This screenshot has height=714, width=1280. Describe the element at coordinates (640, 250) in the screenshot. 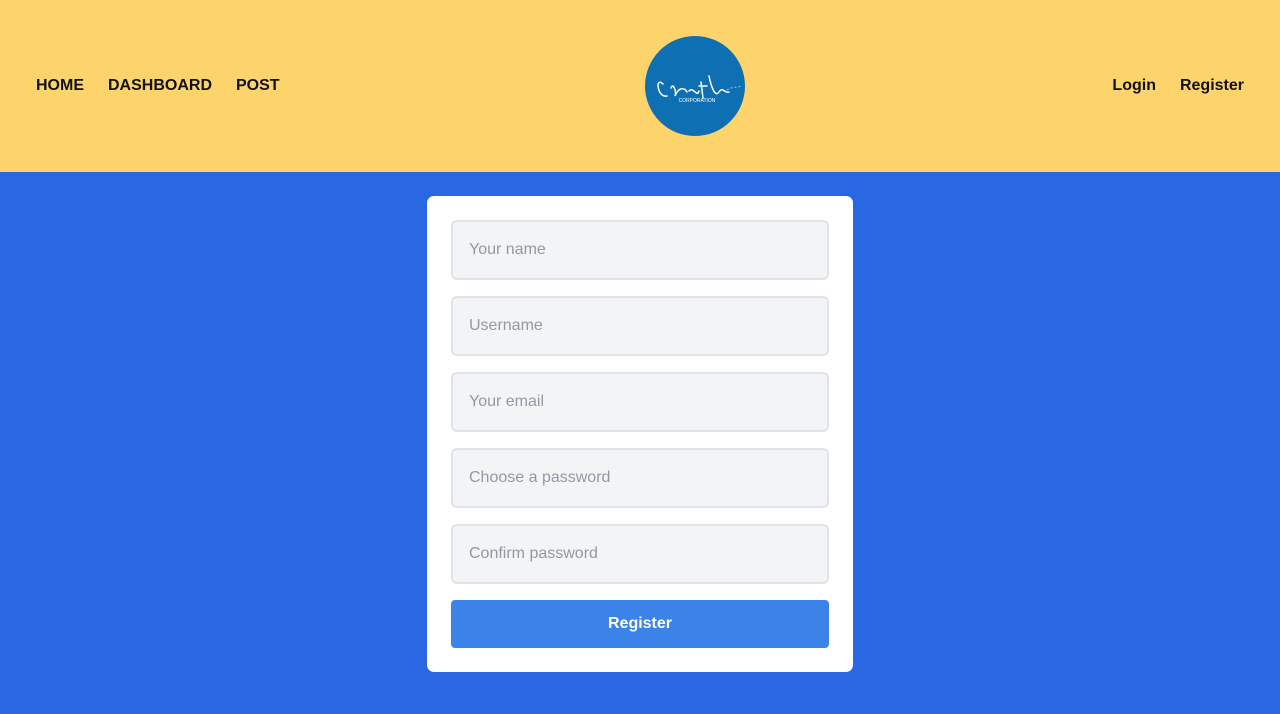

I see `name-input` at that location.